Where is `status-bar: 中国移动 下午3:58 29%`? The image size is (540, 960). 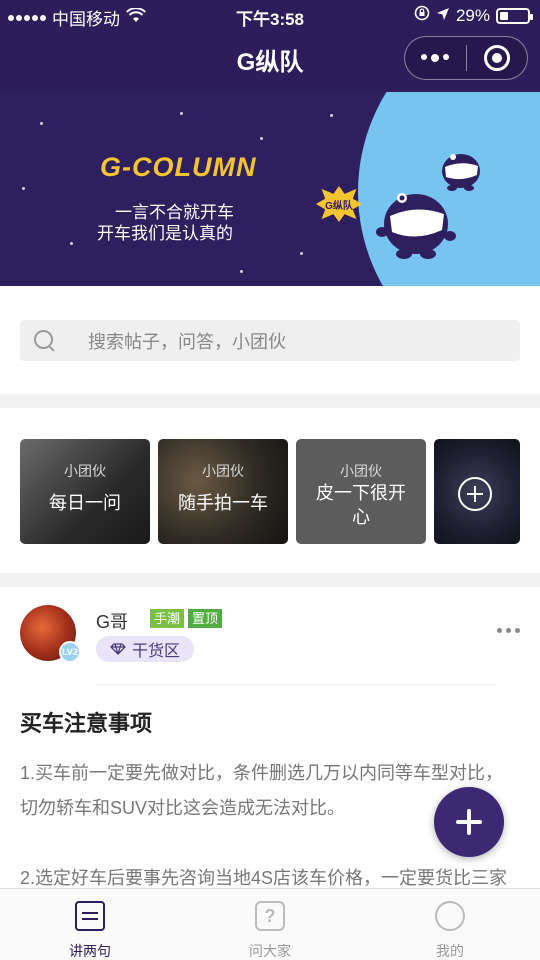 status-bar: 中国移动 下午3:58 29% is located at coordinates (270, 16).